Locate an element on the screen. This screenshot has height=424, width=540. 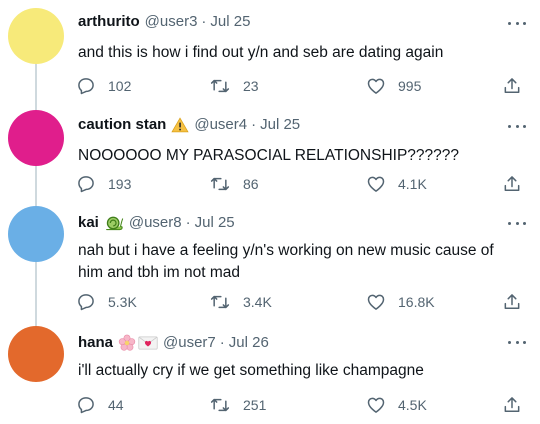
heart-icon is located at coordinates (376, 405).